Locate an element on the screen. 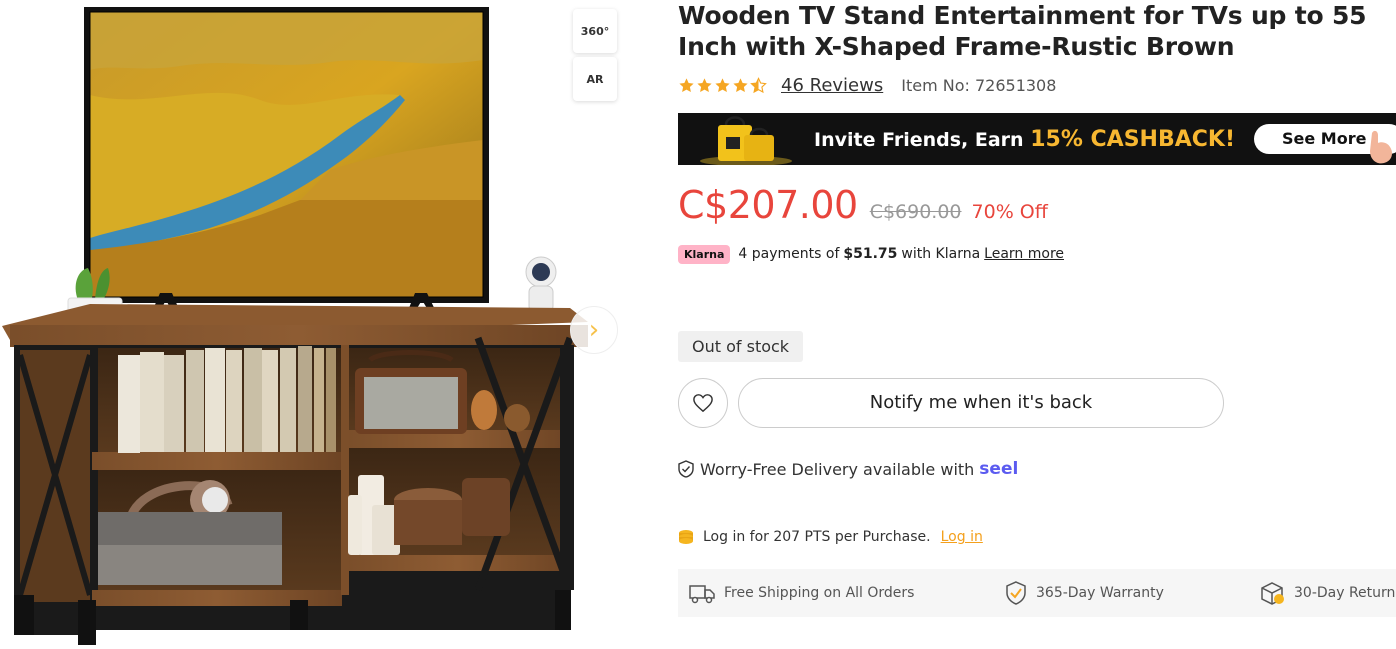  ar-icon: AR is located at coordinates (595, 79).